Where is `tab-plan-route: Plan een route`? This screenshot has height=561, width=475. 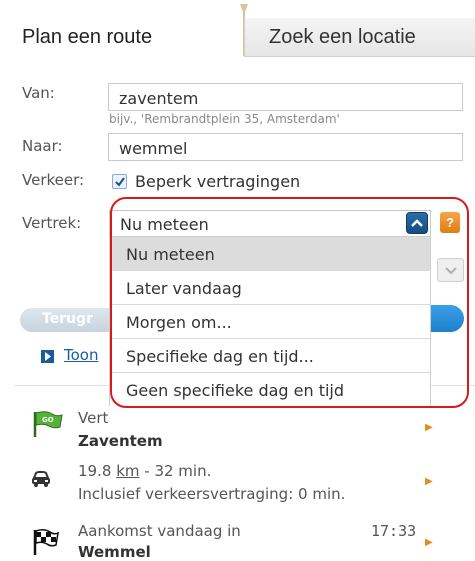 tab-plan-route: Plan een route is located at coordinates (127, 37).